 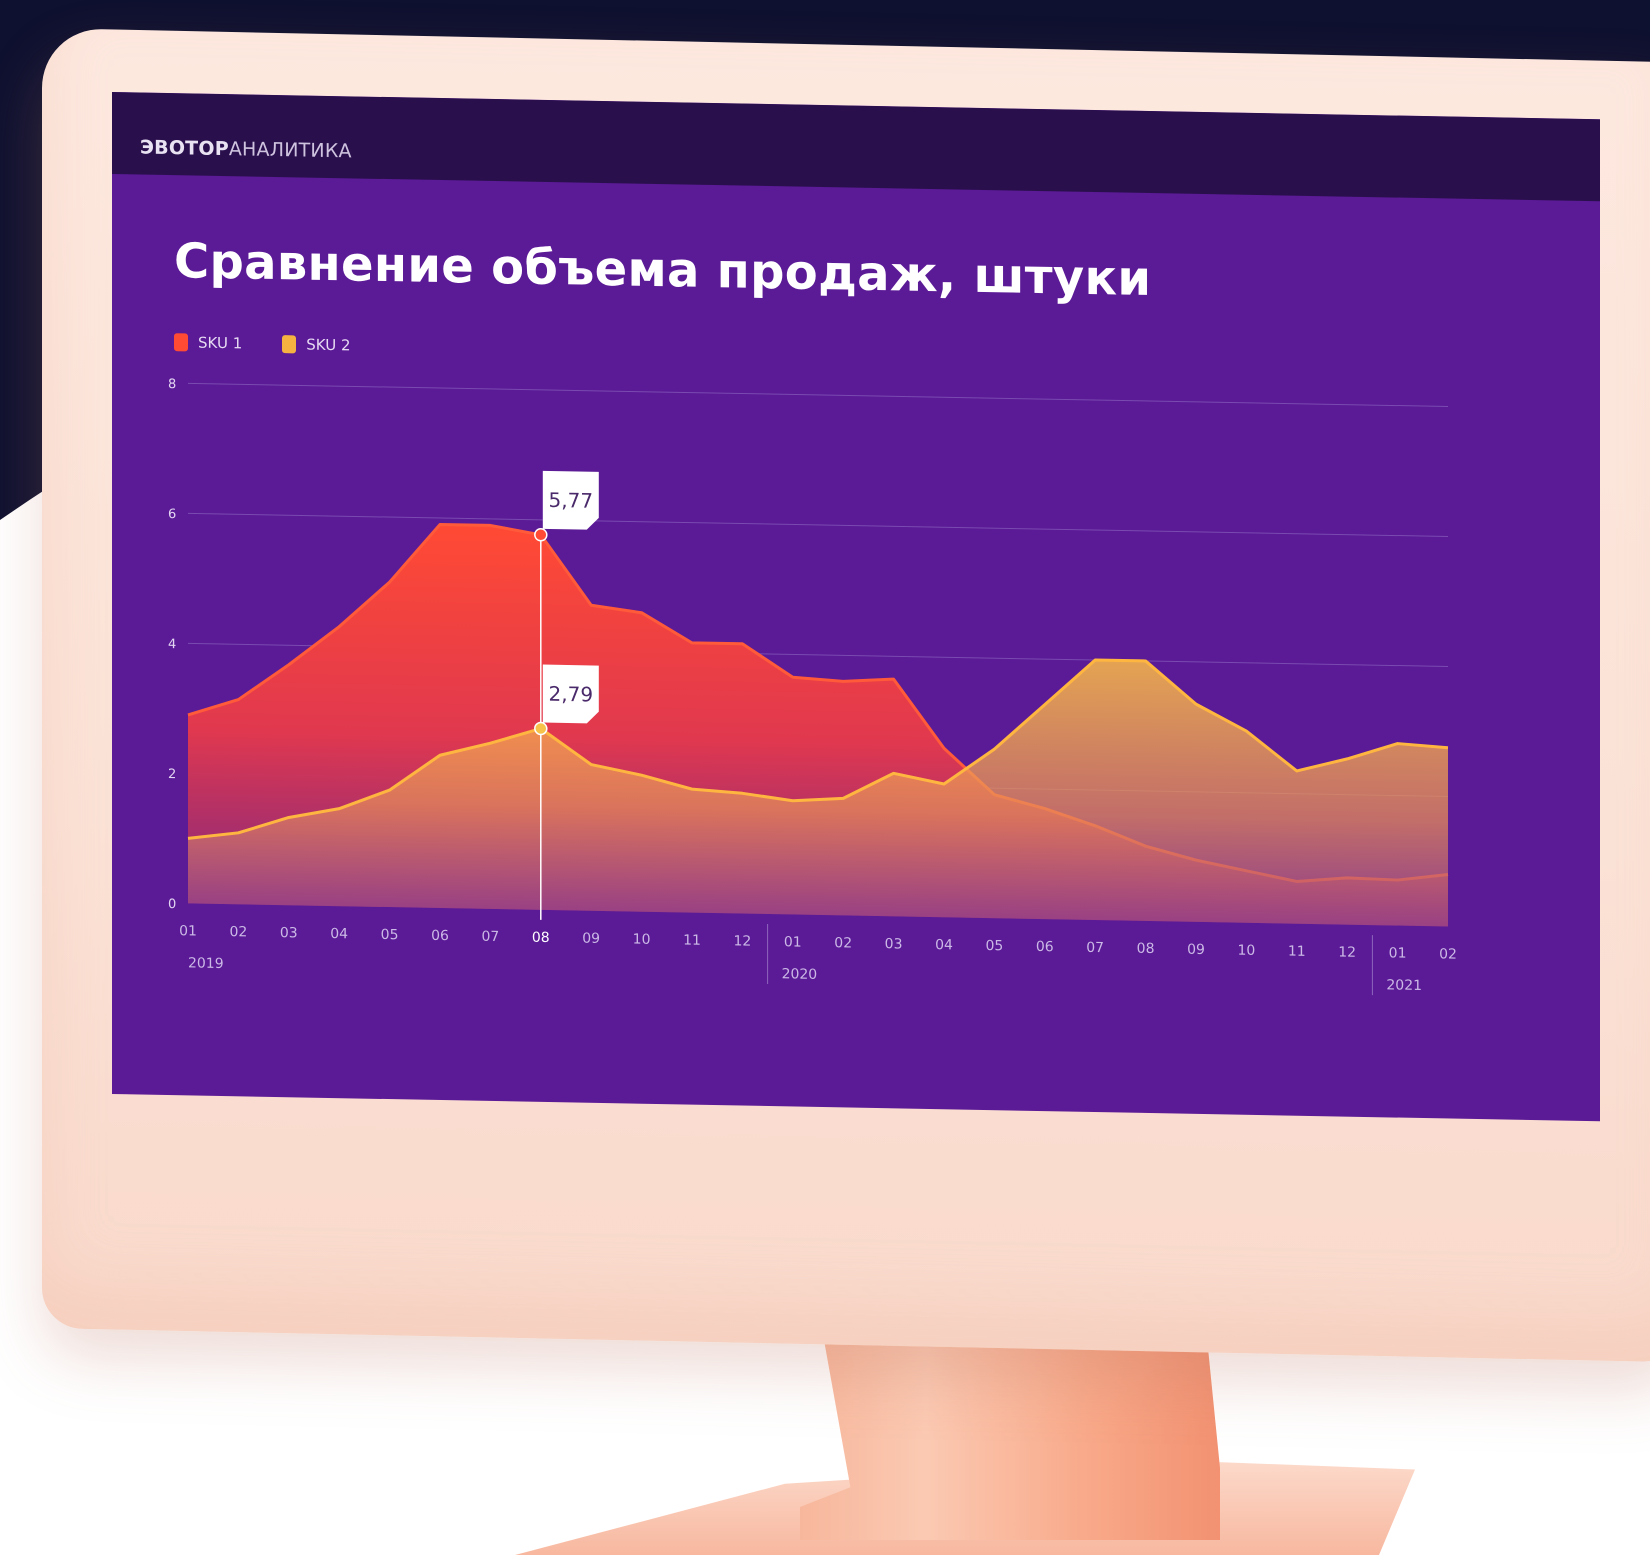 I want to click on x-tick-label-3: 04, so click(x=339, y=934).